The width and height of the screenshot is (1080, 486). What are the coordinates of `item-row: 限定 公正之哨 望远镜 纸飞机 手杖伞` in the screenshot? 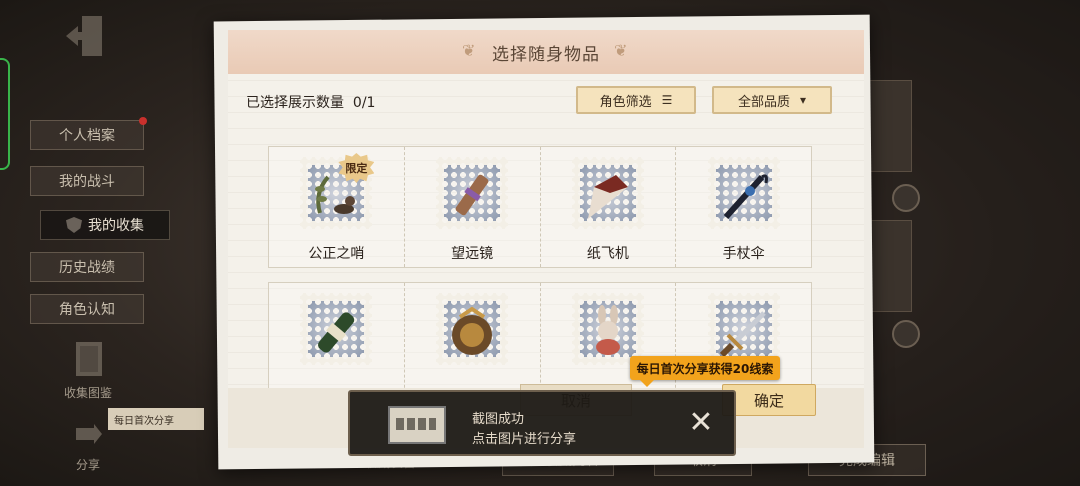 It's located at (540, 207).